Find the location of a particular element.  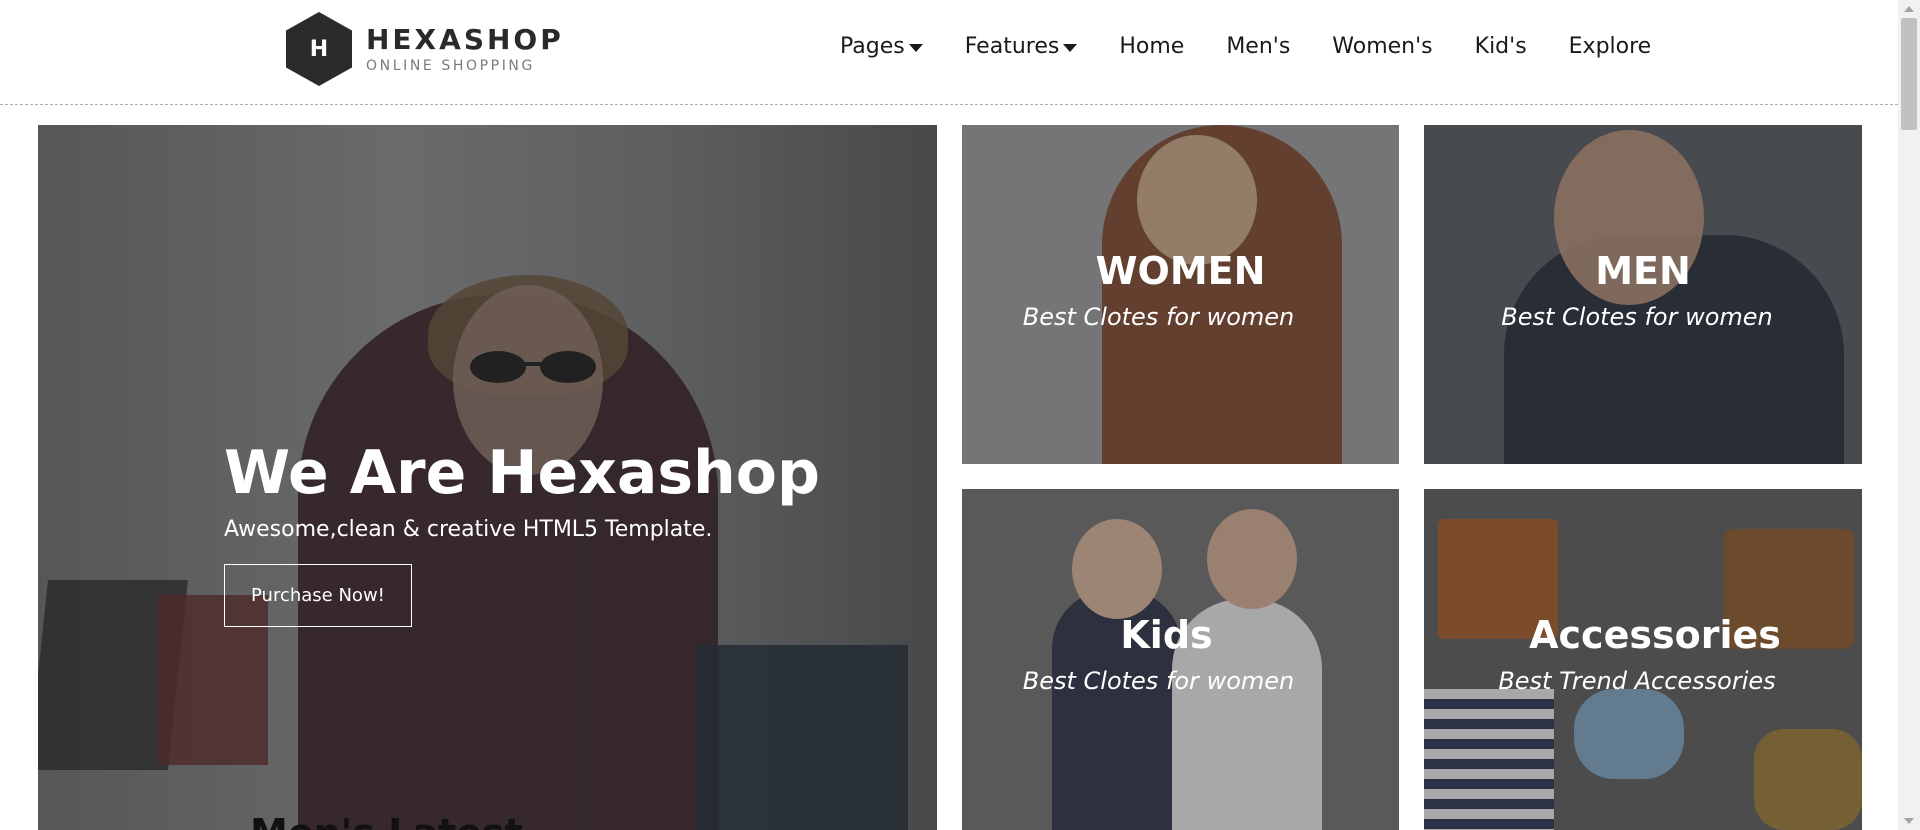

brand-tagline: ONLINE SHOPPING is located at coordinates (450, 66).